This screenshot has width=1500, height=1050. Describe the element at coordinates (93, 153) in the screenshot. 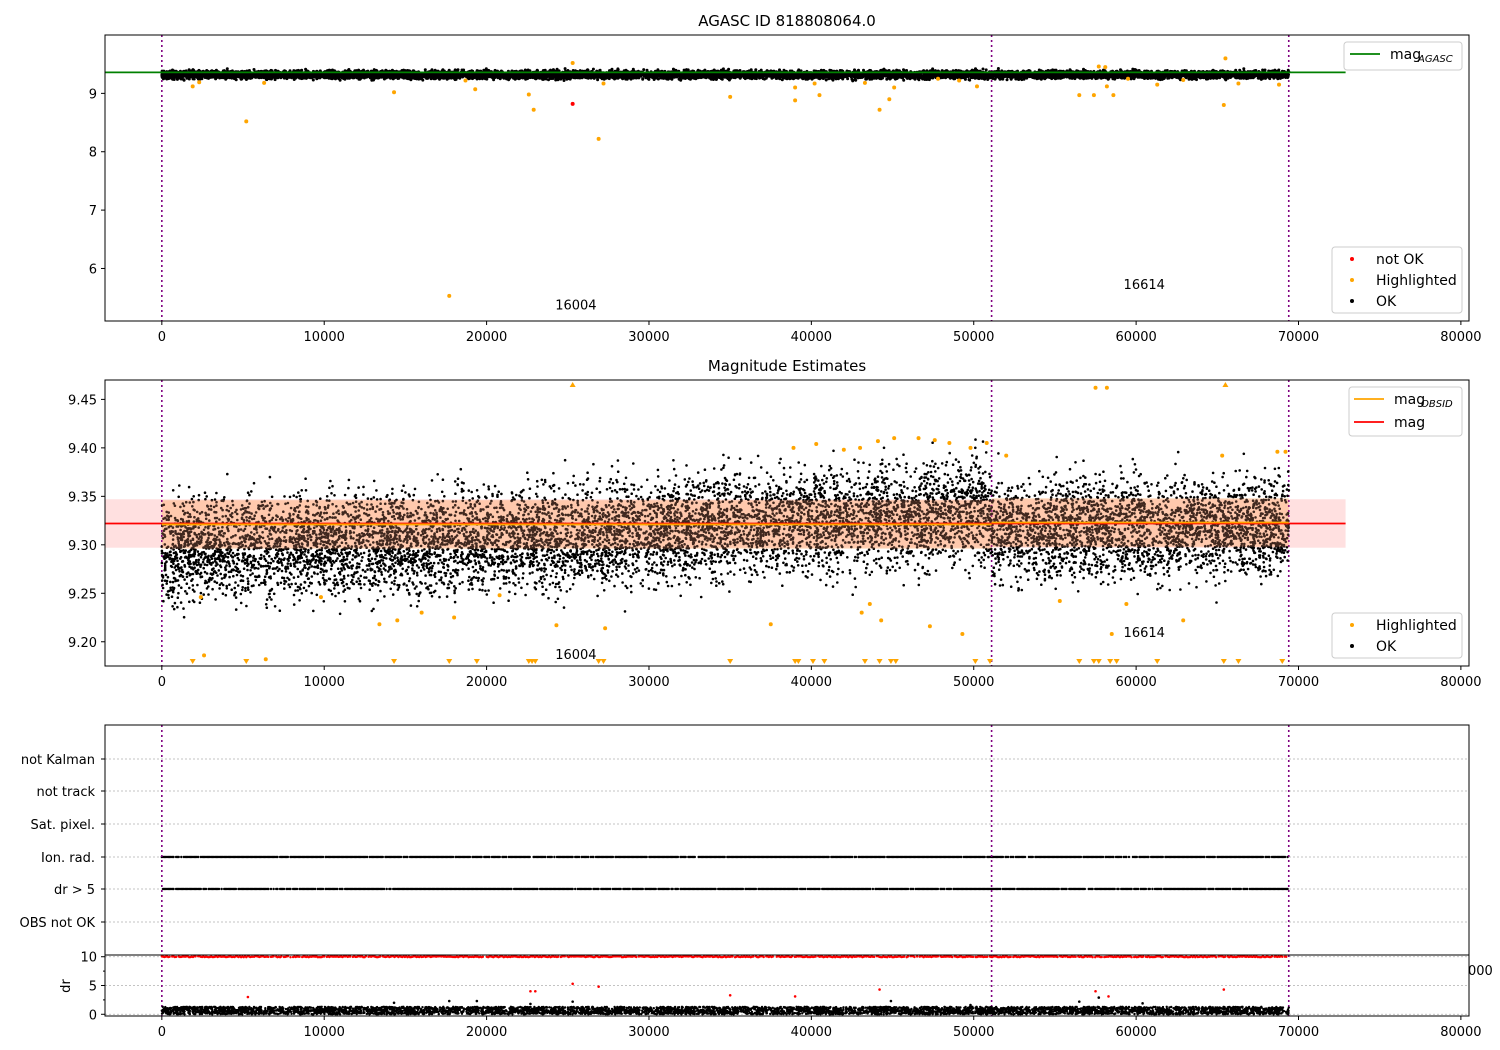

I see `panel1-ytick-label: 8` at that location.